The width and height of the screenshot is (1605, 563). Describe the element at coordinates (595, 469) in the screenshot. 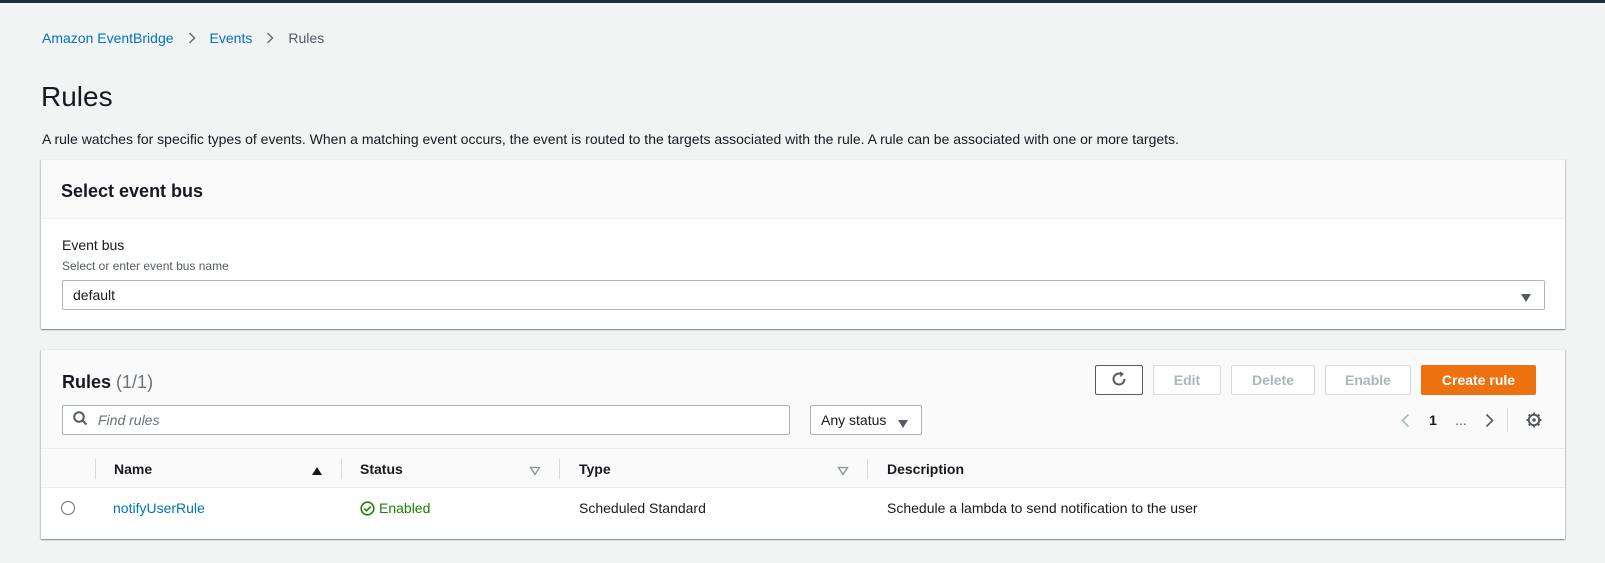

I see `column-header-type: Type` at that location.